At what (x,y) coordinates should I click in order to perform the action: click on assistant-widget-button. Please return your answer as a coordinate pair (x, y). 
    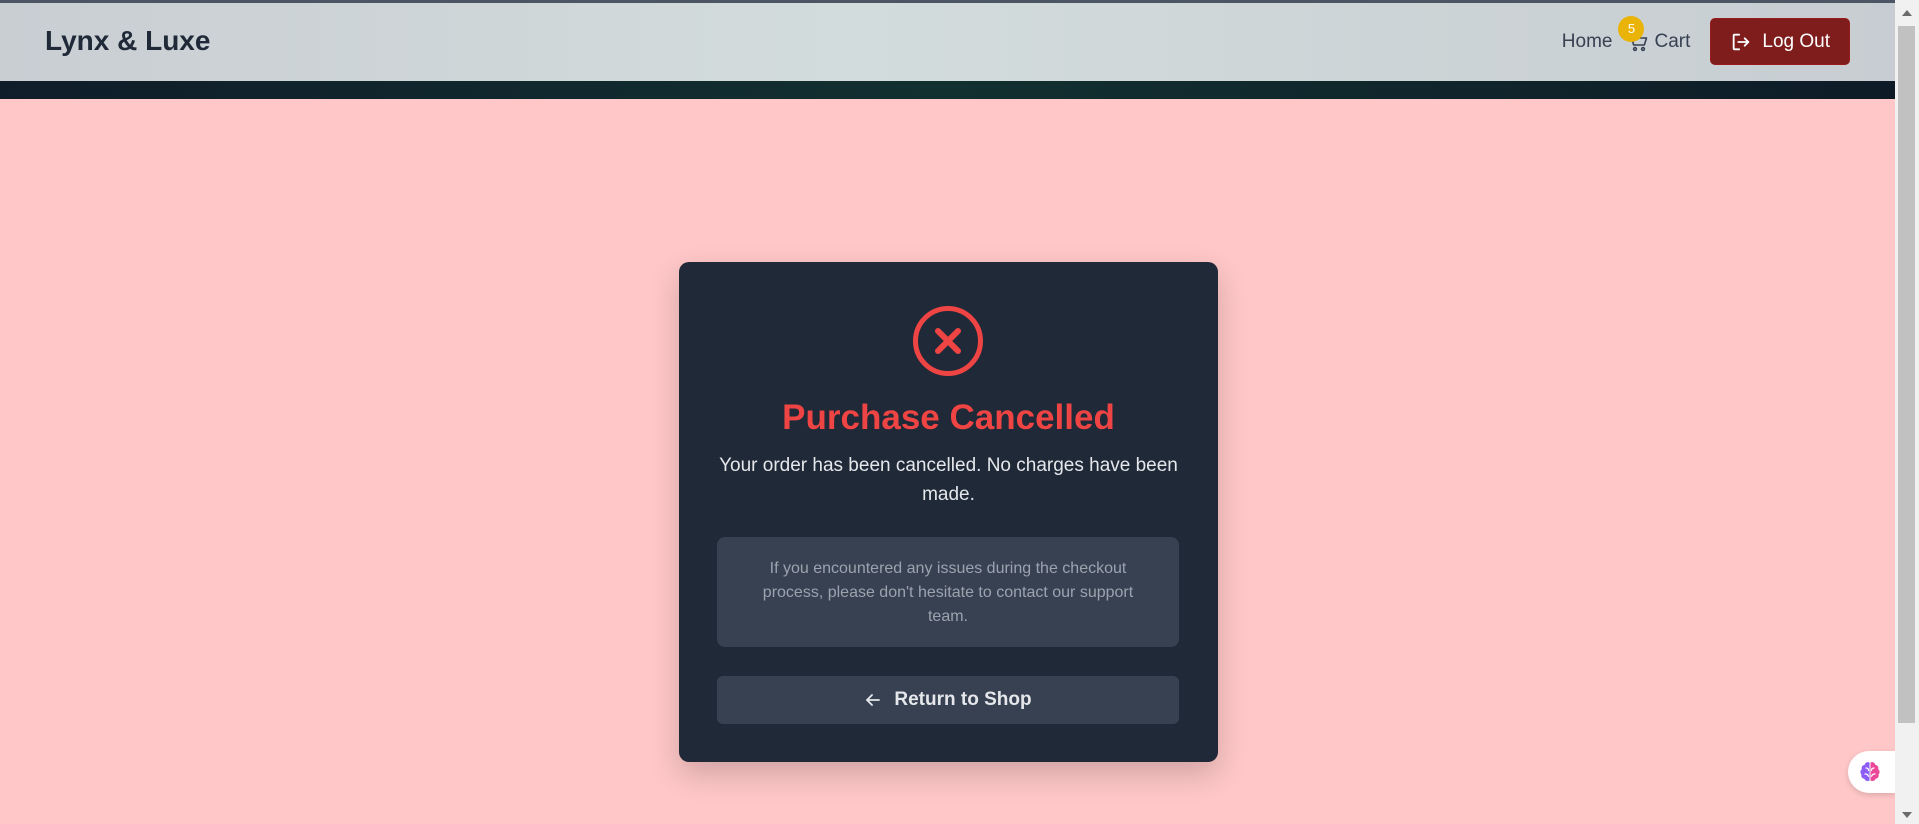
    Looking at the image, I should click on (1871, 772).